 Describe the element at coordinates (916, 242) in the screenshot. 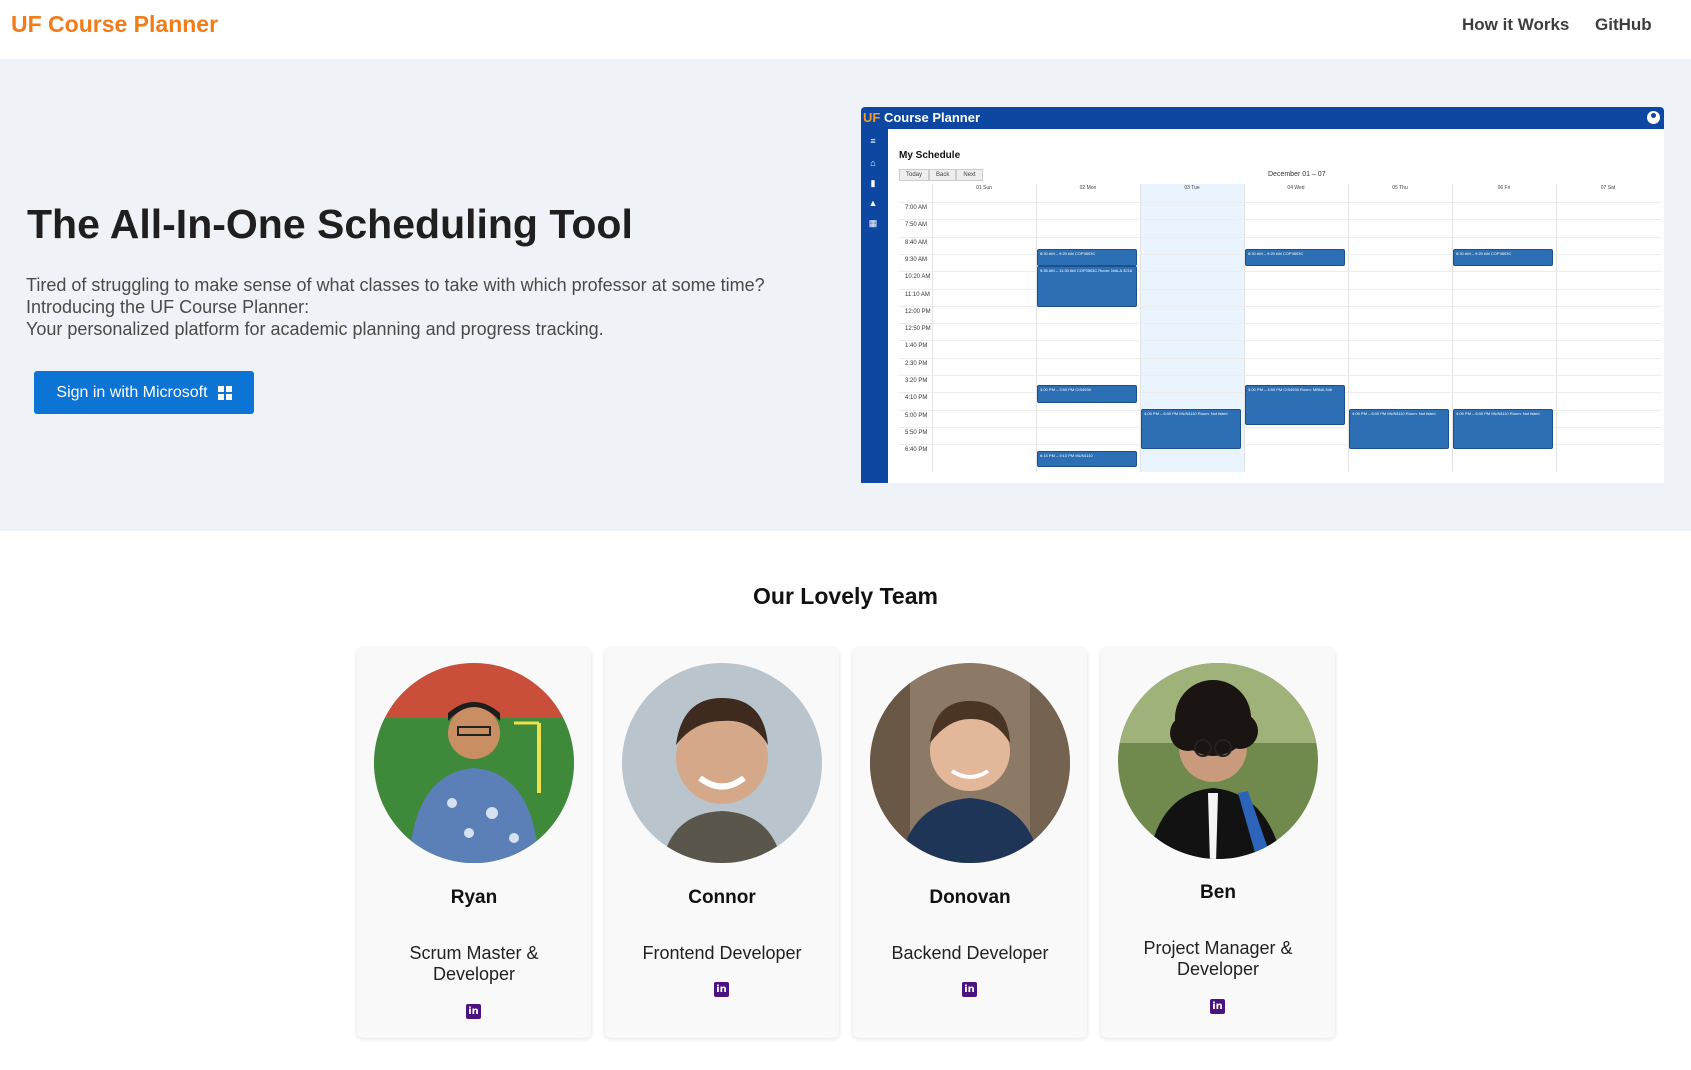

I see `preview-time-label: 8:40 AM` at that location.